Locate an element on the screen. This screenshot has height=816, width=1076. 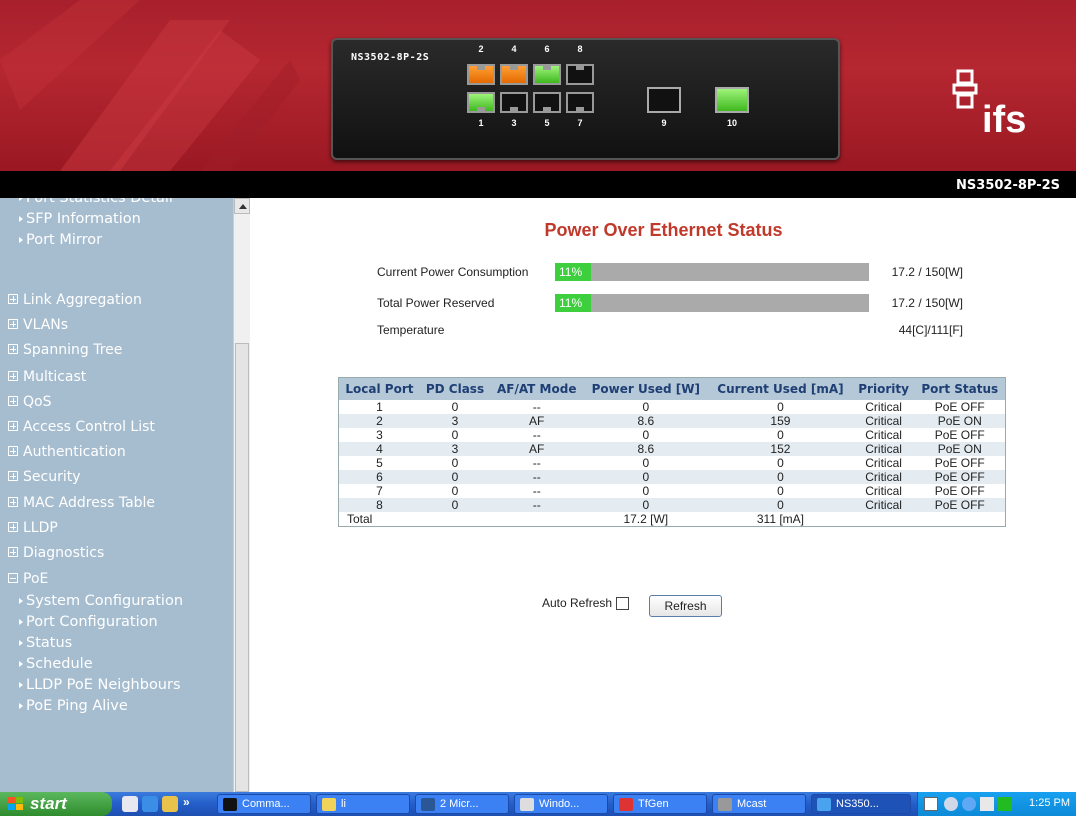
refresh-button: Refresh is located at coordinates (685, 606).